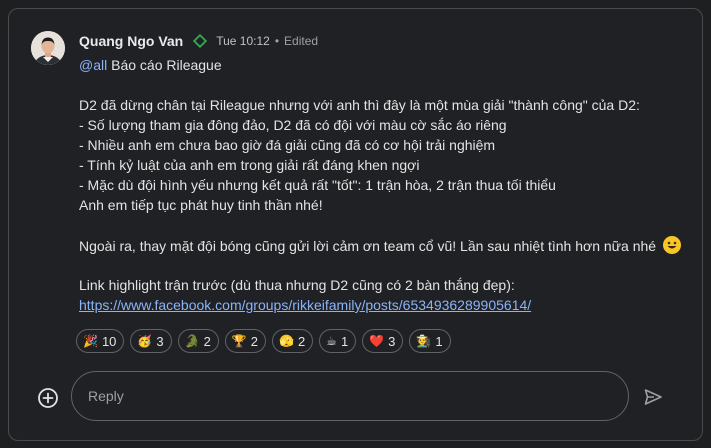 Image resolution: width=711 pixels, height=448 pixels. I want to click on reply-box, so click(350, 396).